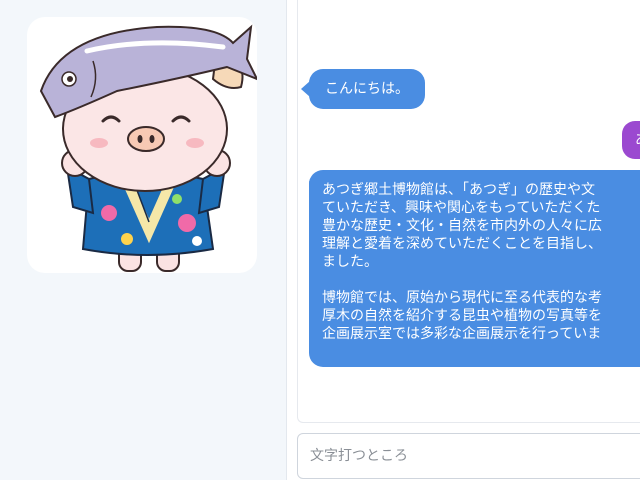 The width and height of the screenshot is (640, 480). Describe the element at coordinates (363, 89) in the screenshot. I see `bot-message: こんにちは。` at that location.